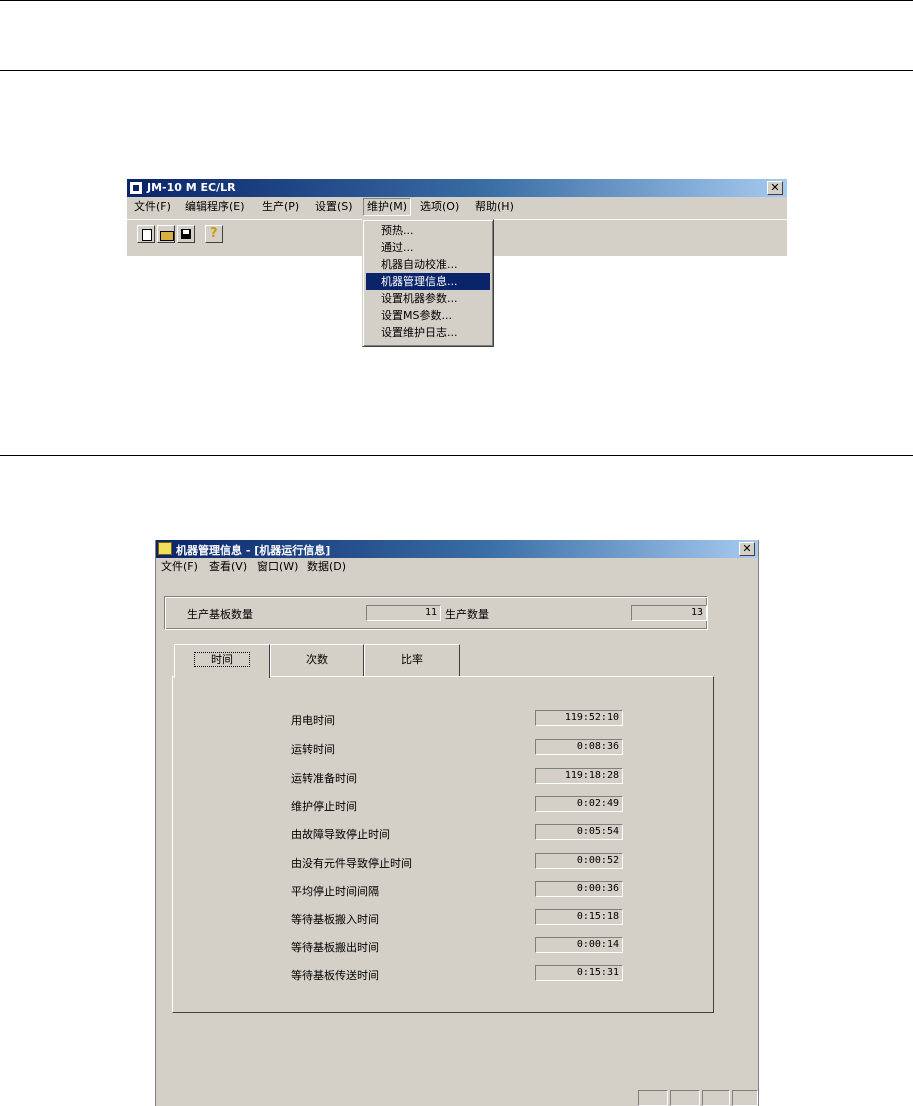 This screenshot has height=1106, width=913. I want to click on row-value: 0:08:36, so click(579, 747).